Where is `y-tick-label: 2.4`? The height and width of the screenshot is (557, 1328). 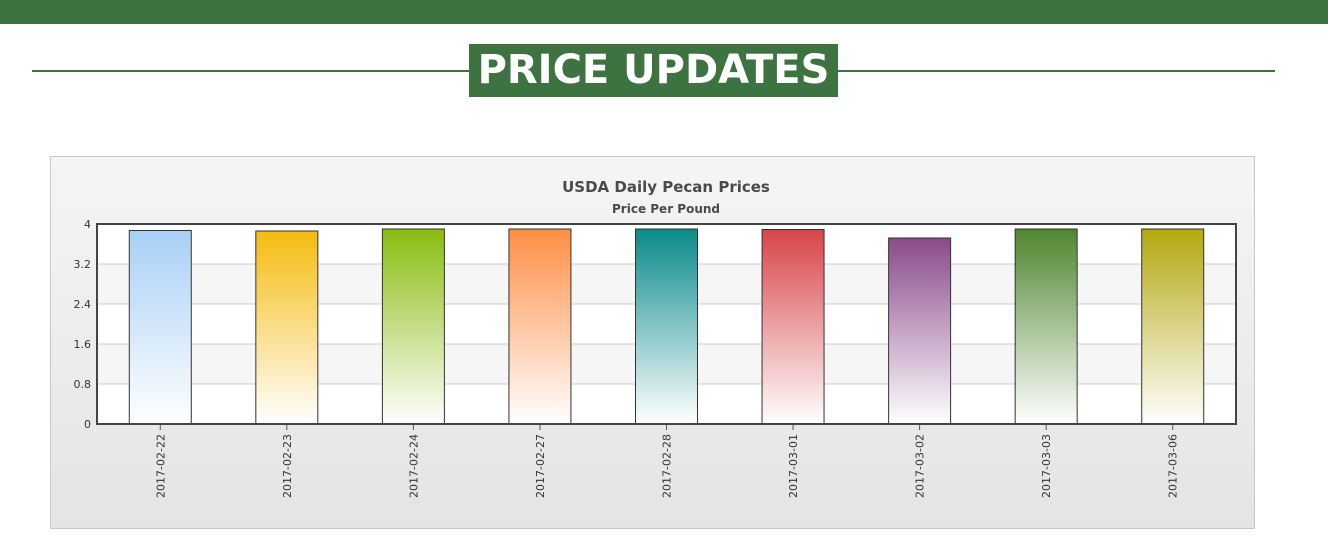
y-tick-label: 2.4 is located at coordinates (83, 304).